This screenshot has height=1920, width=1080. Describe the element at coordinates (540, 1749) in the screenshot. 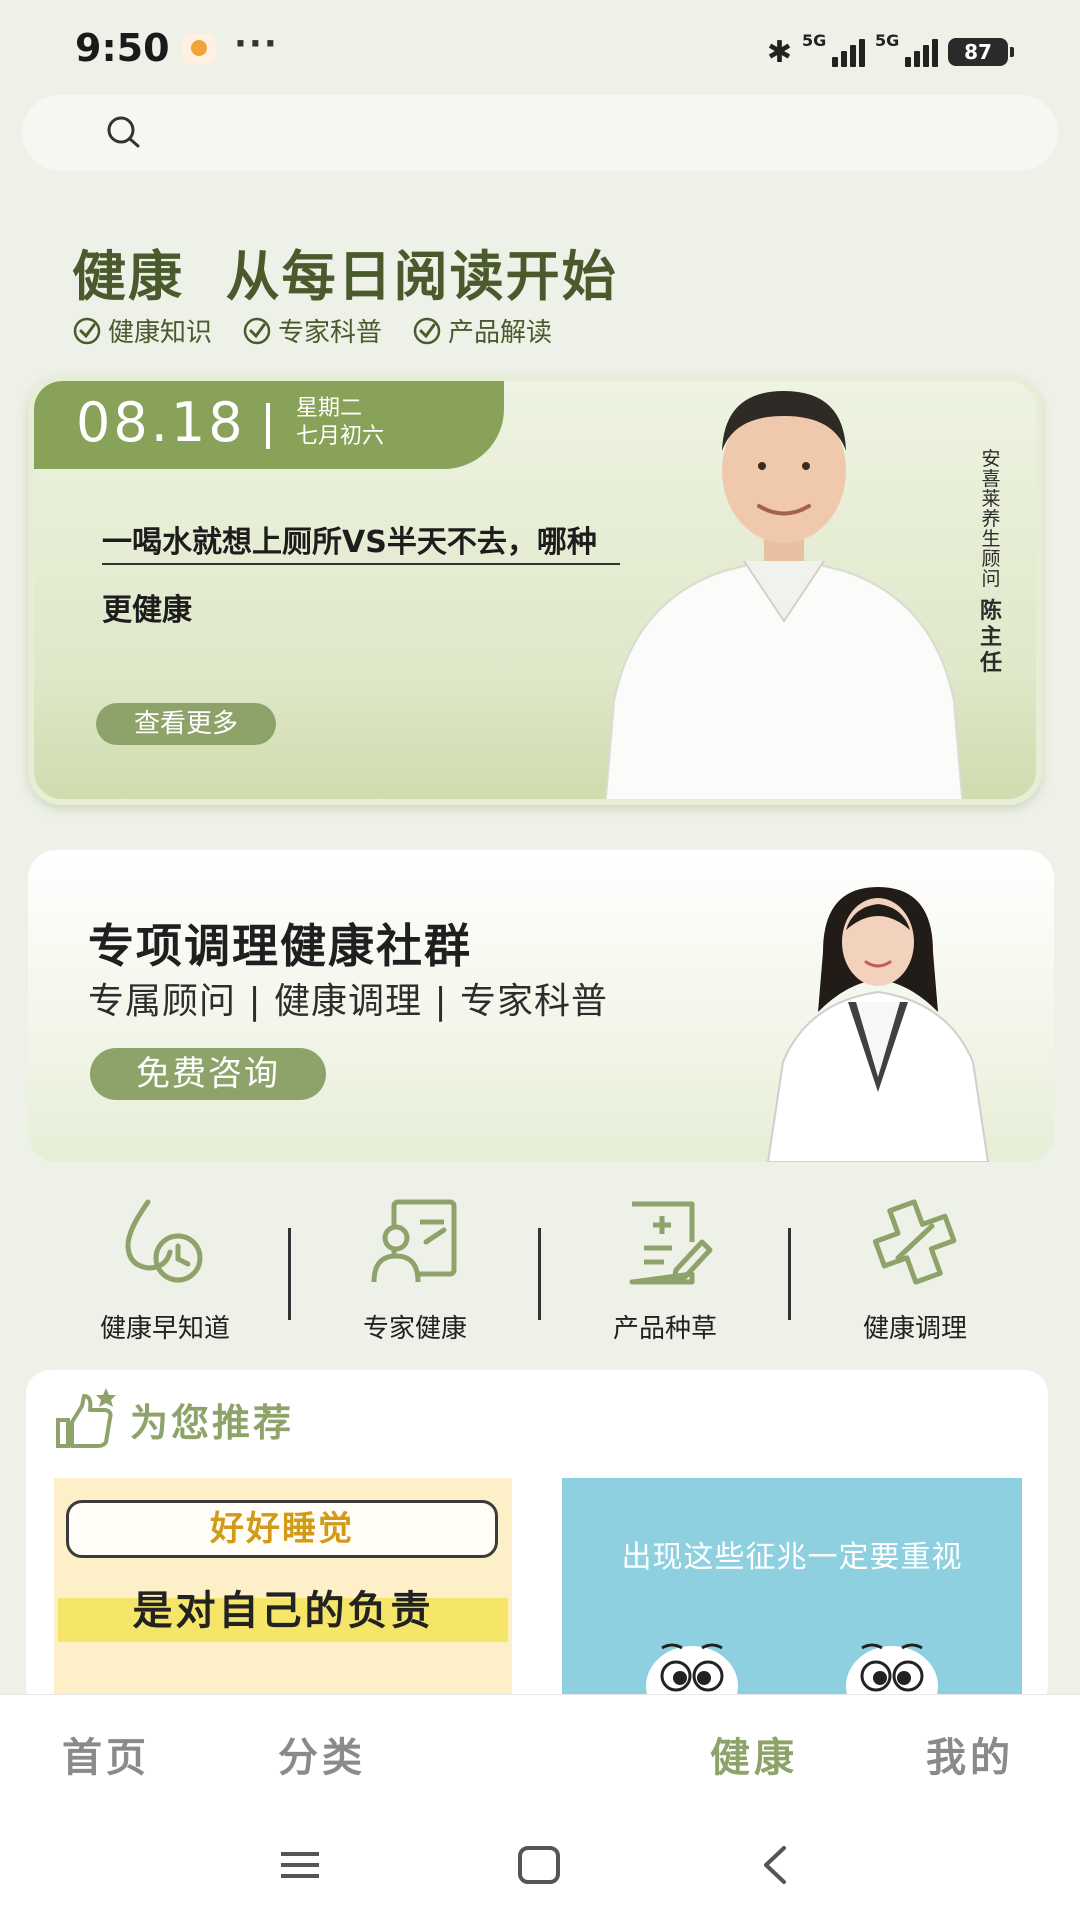

I see `bottom-nav: 首页 分类 健康 我的` at that location.